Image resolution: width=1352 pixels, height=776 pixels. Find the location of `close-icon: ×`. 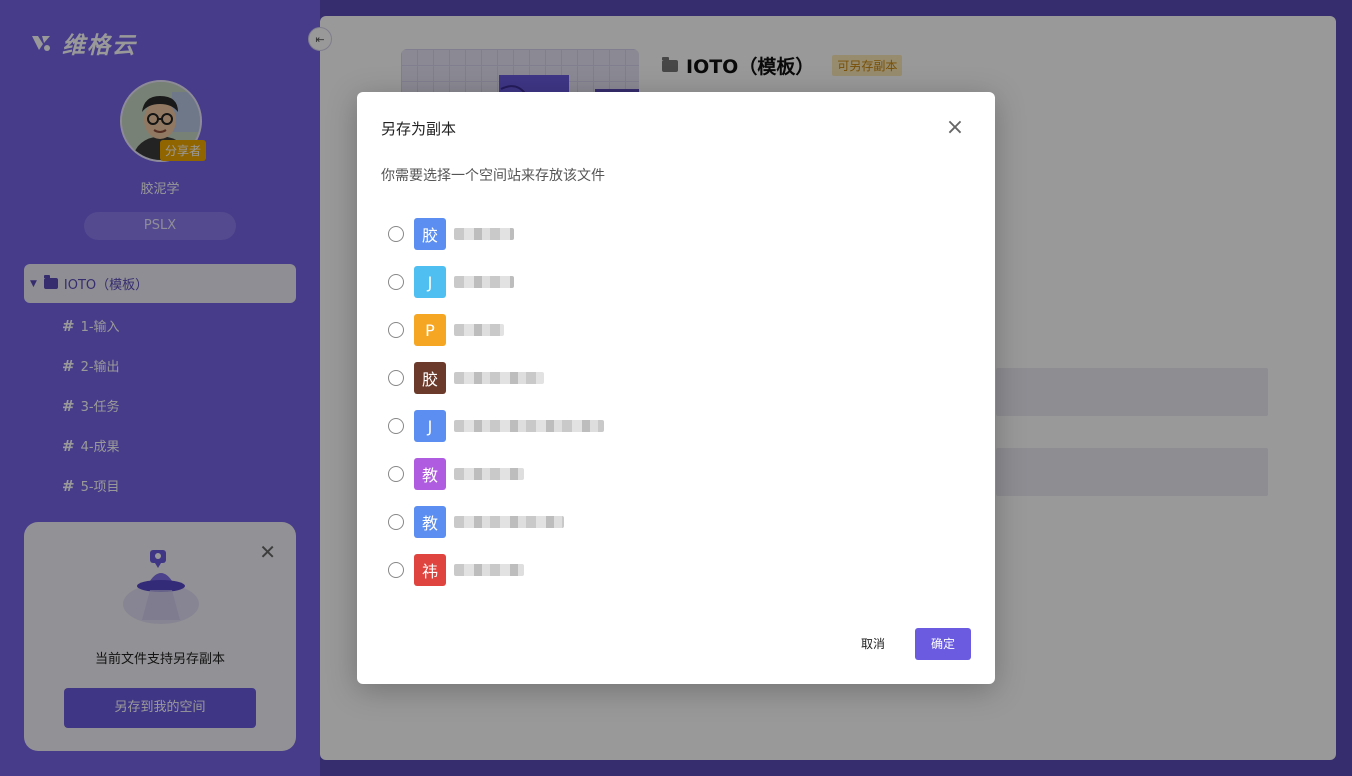

close-icon: × is located at coordinates (955, 128).